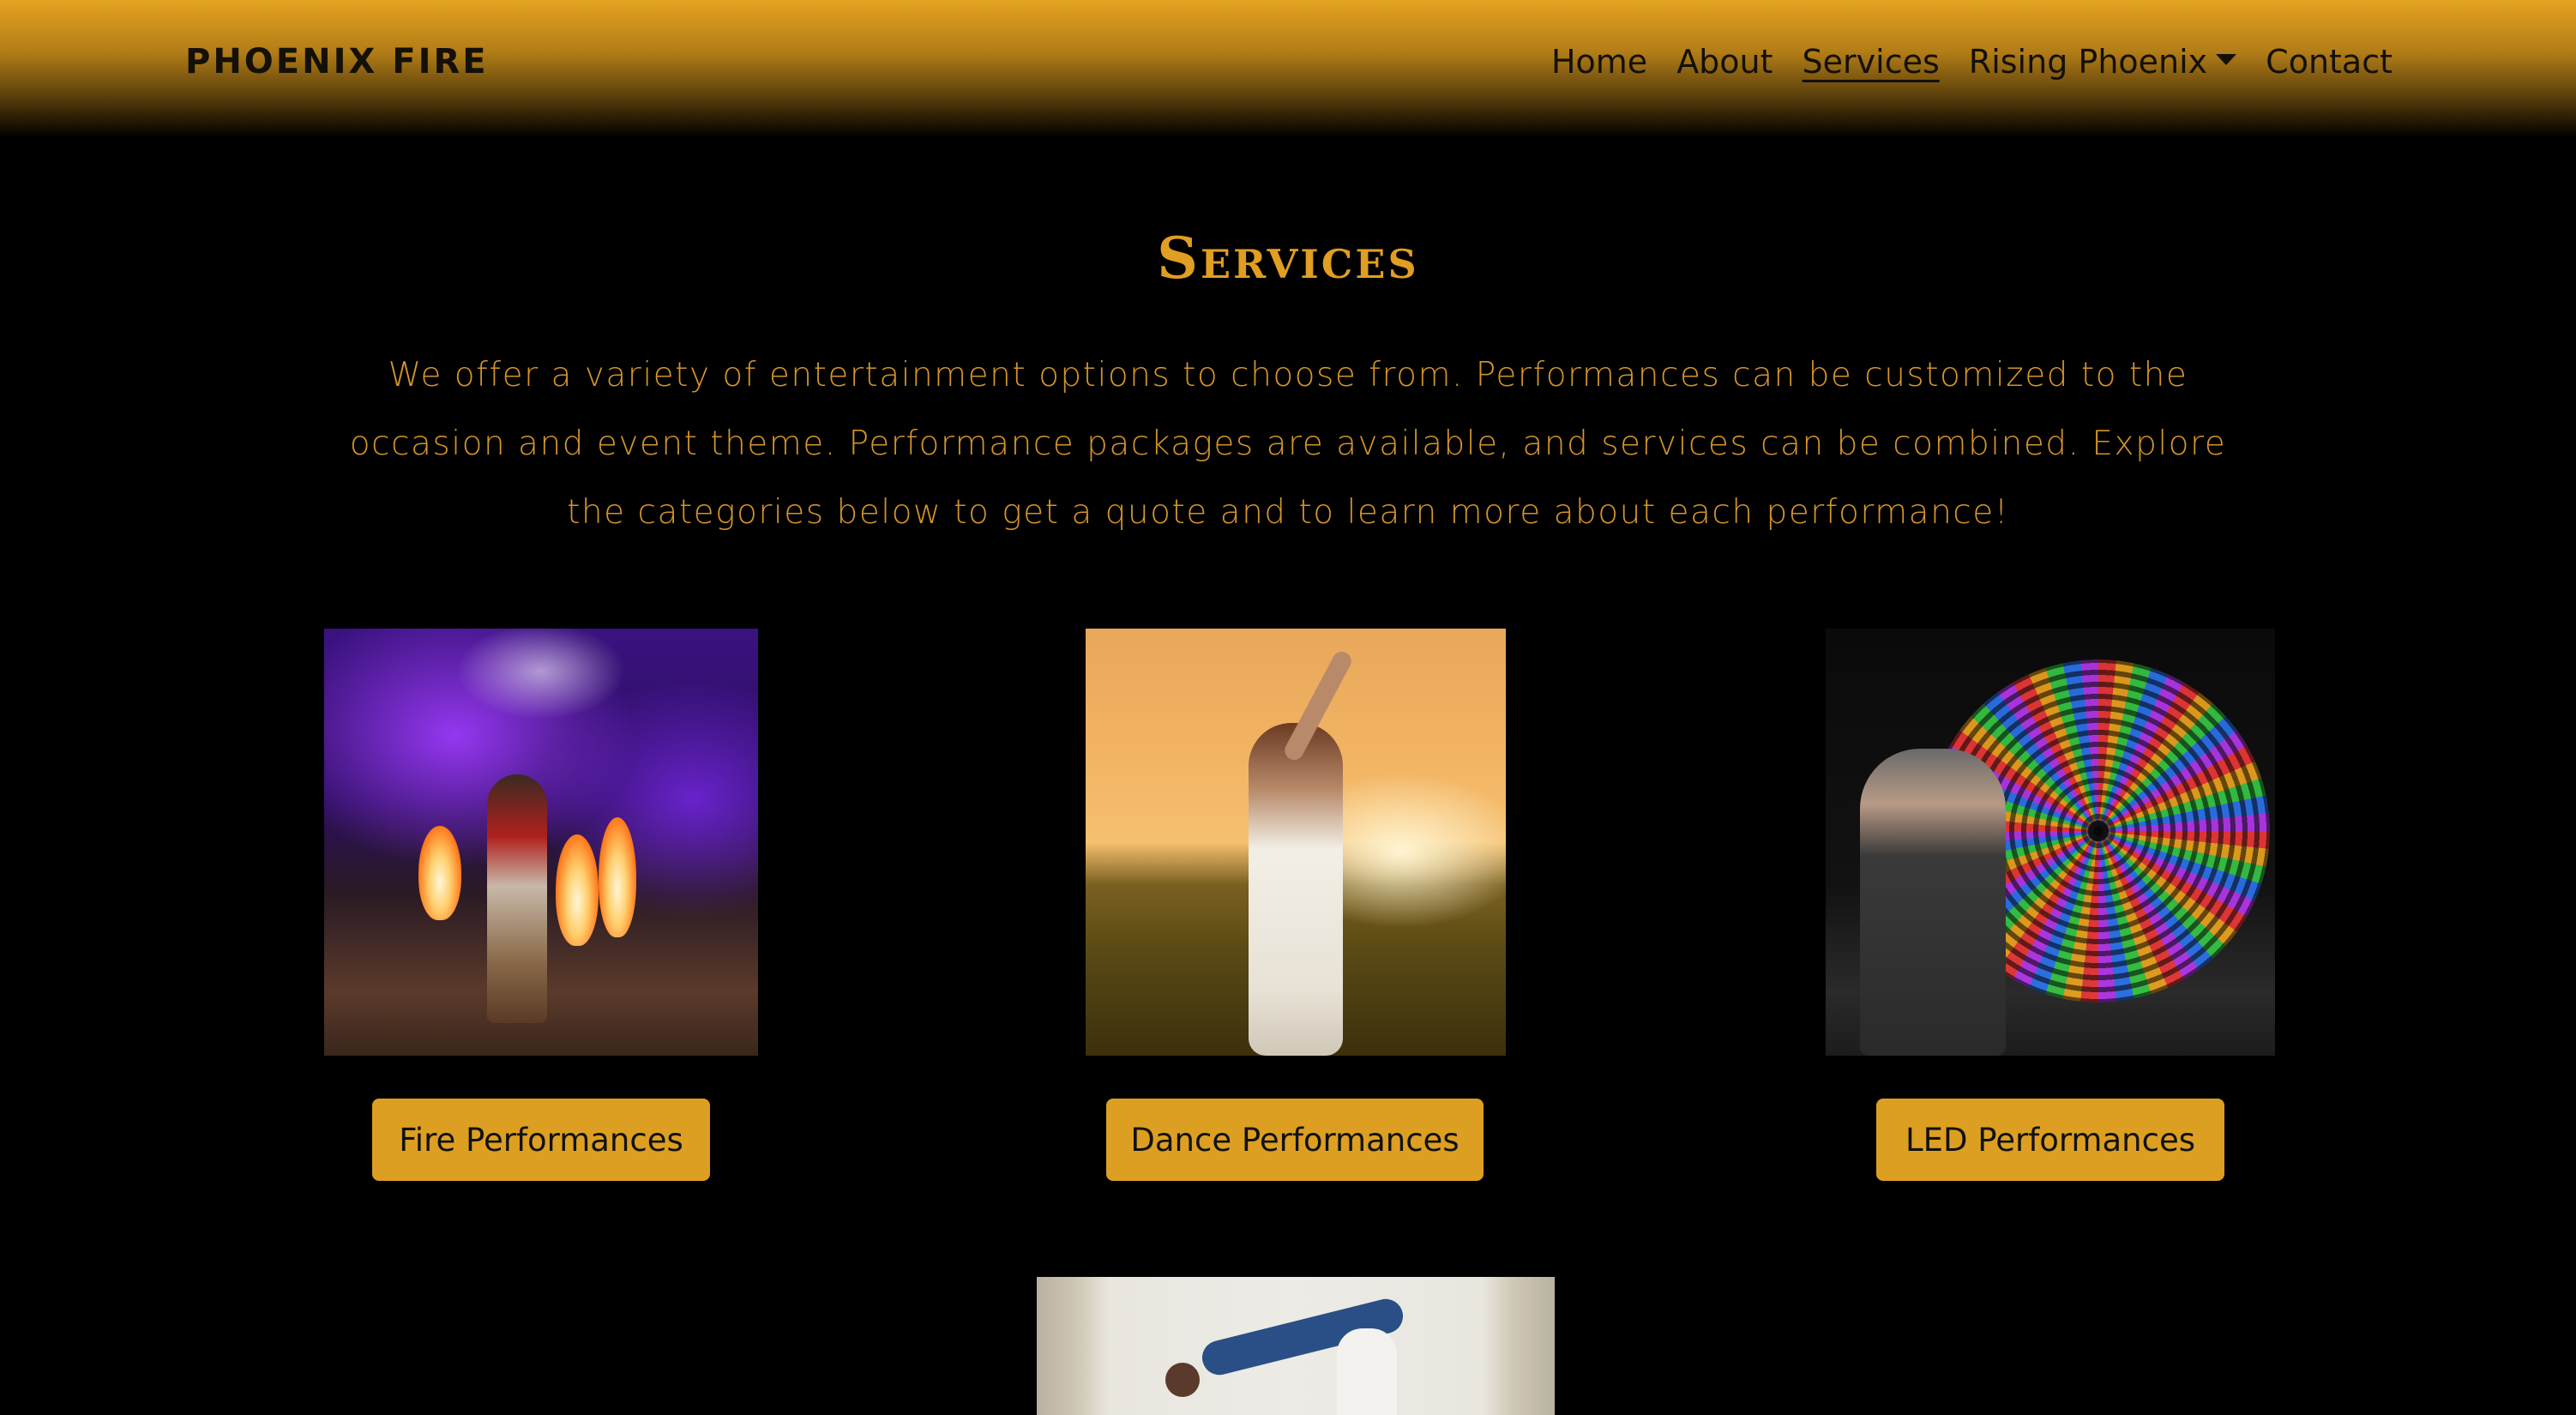  Describe the element at coordinates (1872, 62) in the screenshot. I see `nav-services: Services` at that location.